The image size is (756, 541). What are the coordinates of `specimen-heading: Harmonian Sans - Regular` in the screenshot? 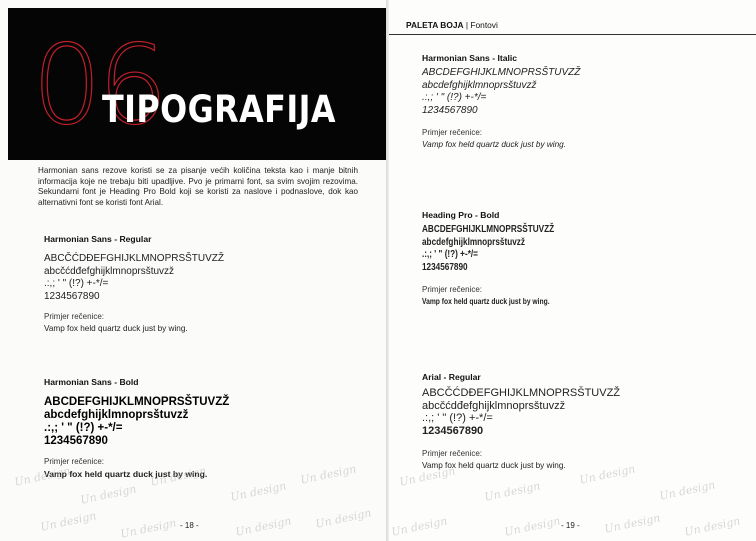 It's located at (98, 239).